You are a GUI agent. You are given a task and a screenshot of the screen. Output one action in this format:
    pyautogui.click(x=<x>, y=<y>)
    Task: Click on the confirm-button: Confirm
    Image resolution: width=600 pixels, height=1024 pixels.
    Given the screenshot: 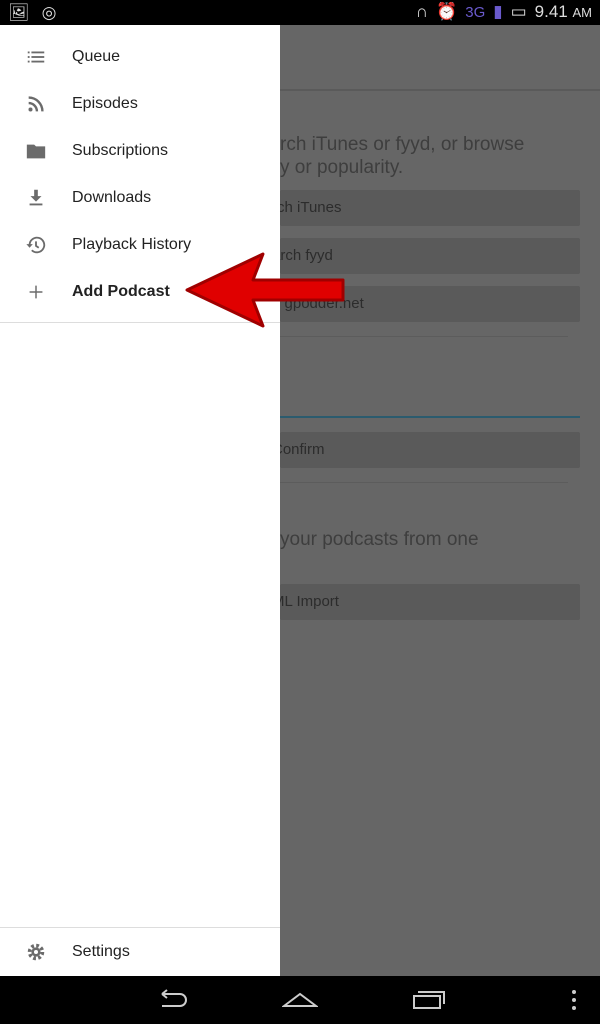 What is the action you would take?
    pyautogui.click(x=426, y=450)
    